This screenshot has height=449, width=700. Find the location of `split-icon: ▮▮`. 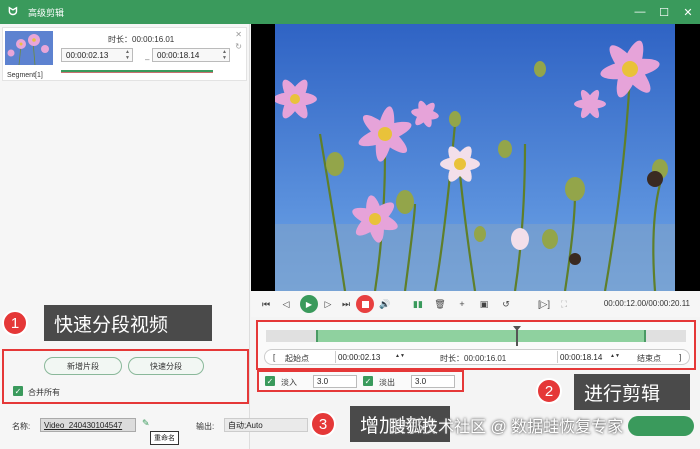

split-icon: ▮▮ is located at coordinates (418, 304).